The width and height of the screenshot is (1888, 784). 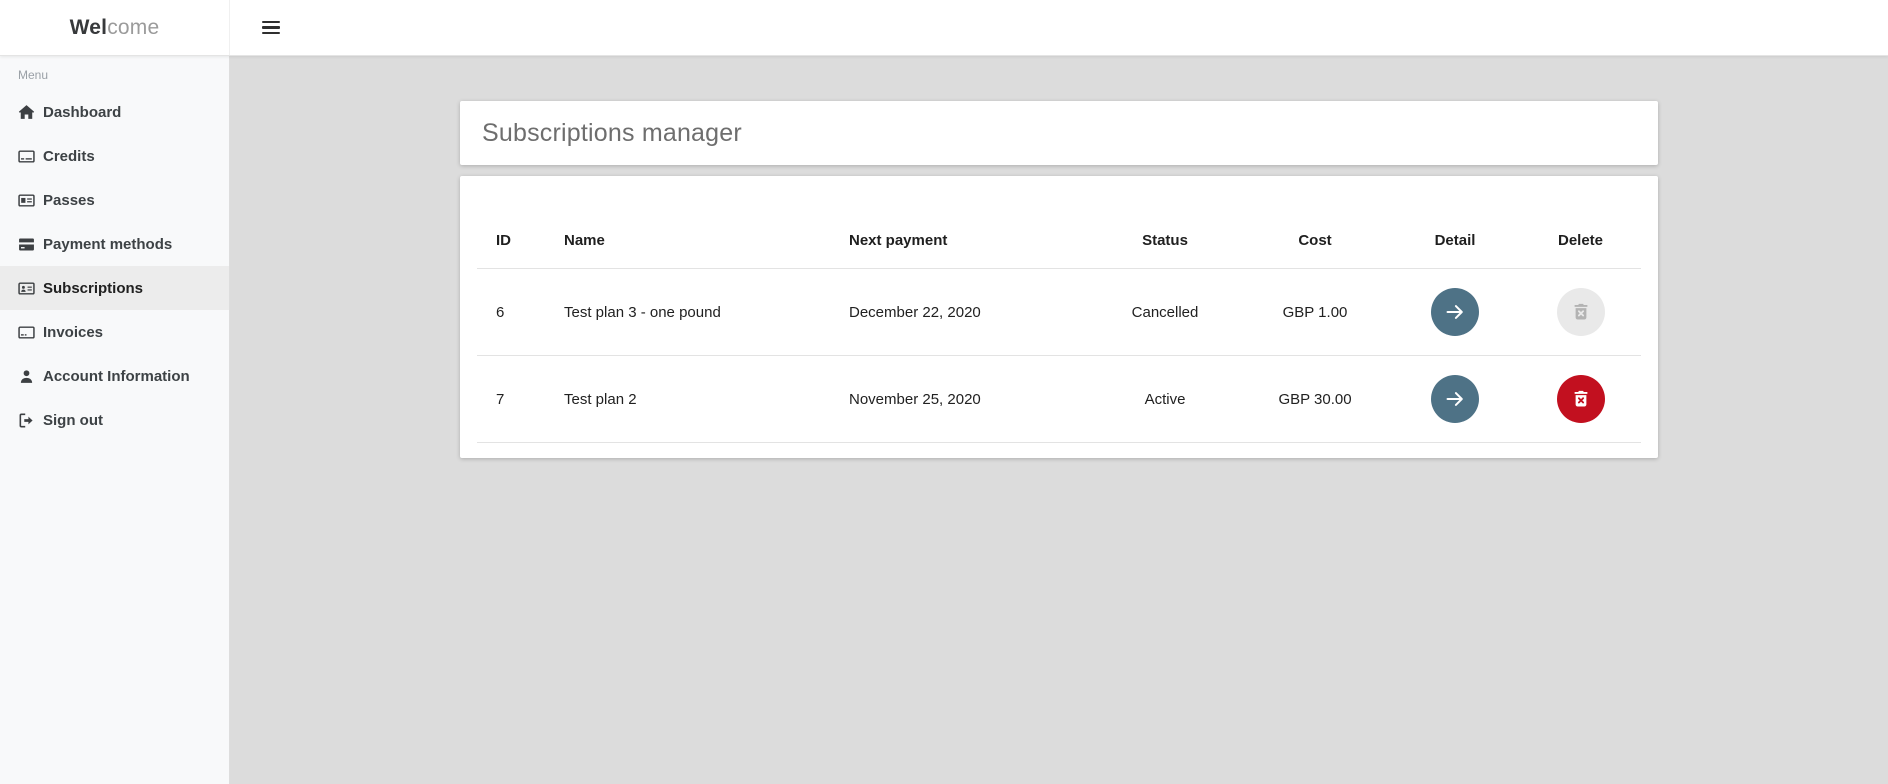 I want to click on page-title-card: Subscriptions manager, so click(x=1059, y=133).